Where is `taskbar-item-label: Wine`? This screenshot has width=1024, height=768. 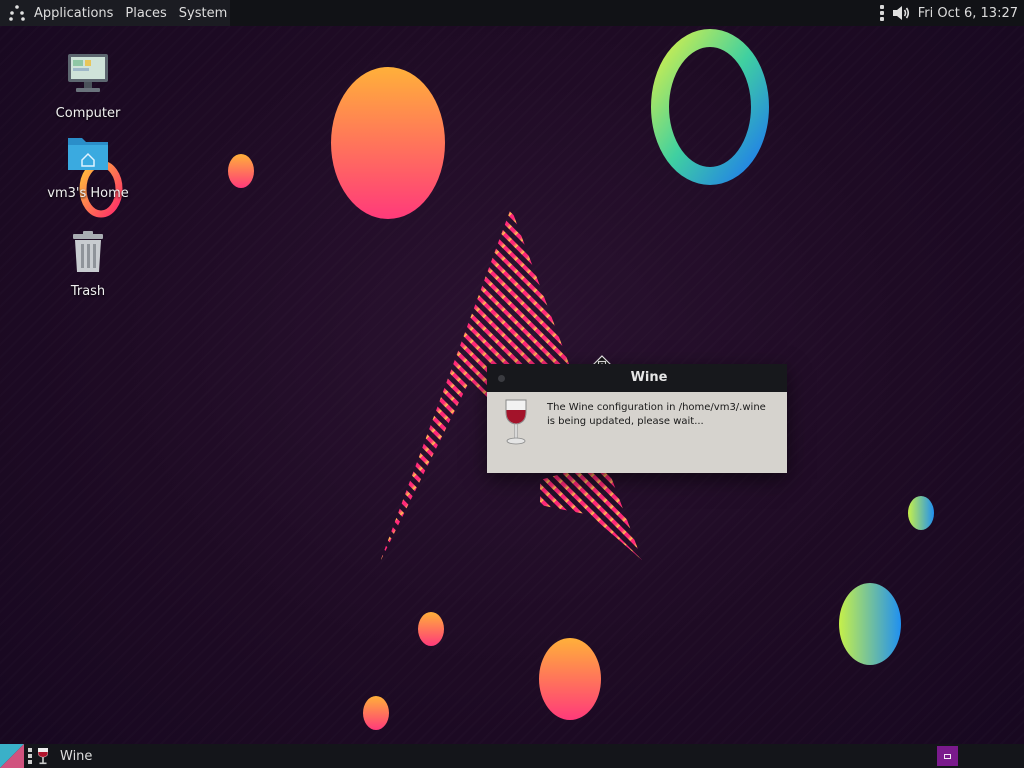 taskbar-item-label: Wine is located at coordinates (76, 756).